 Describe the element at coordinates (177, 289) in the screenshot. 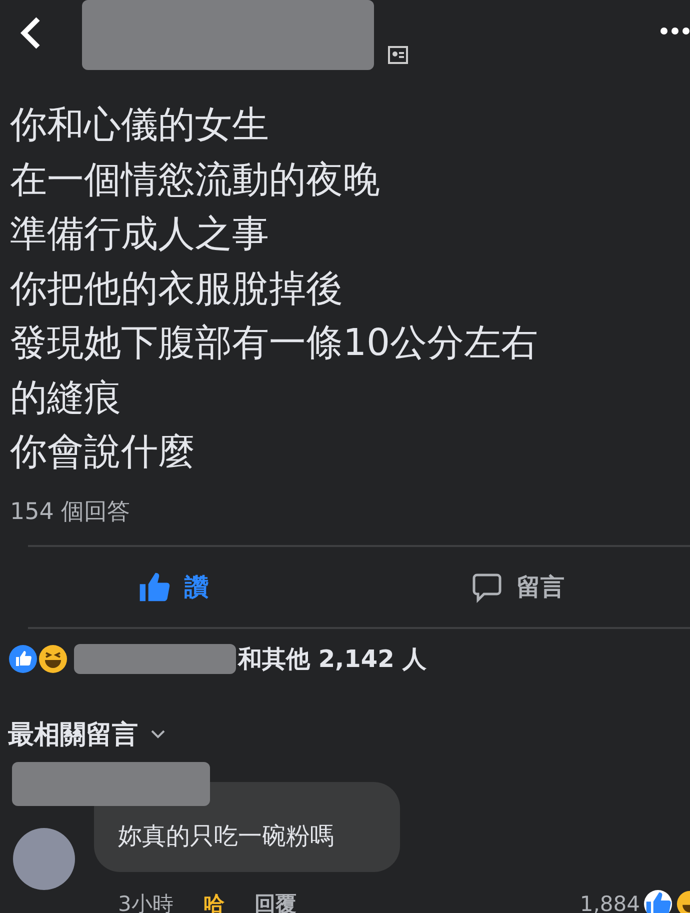

I see `post-text-line: 你把他的衣服脫掉後` at that location.